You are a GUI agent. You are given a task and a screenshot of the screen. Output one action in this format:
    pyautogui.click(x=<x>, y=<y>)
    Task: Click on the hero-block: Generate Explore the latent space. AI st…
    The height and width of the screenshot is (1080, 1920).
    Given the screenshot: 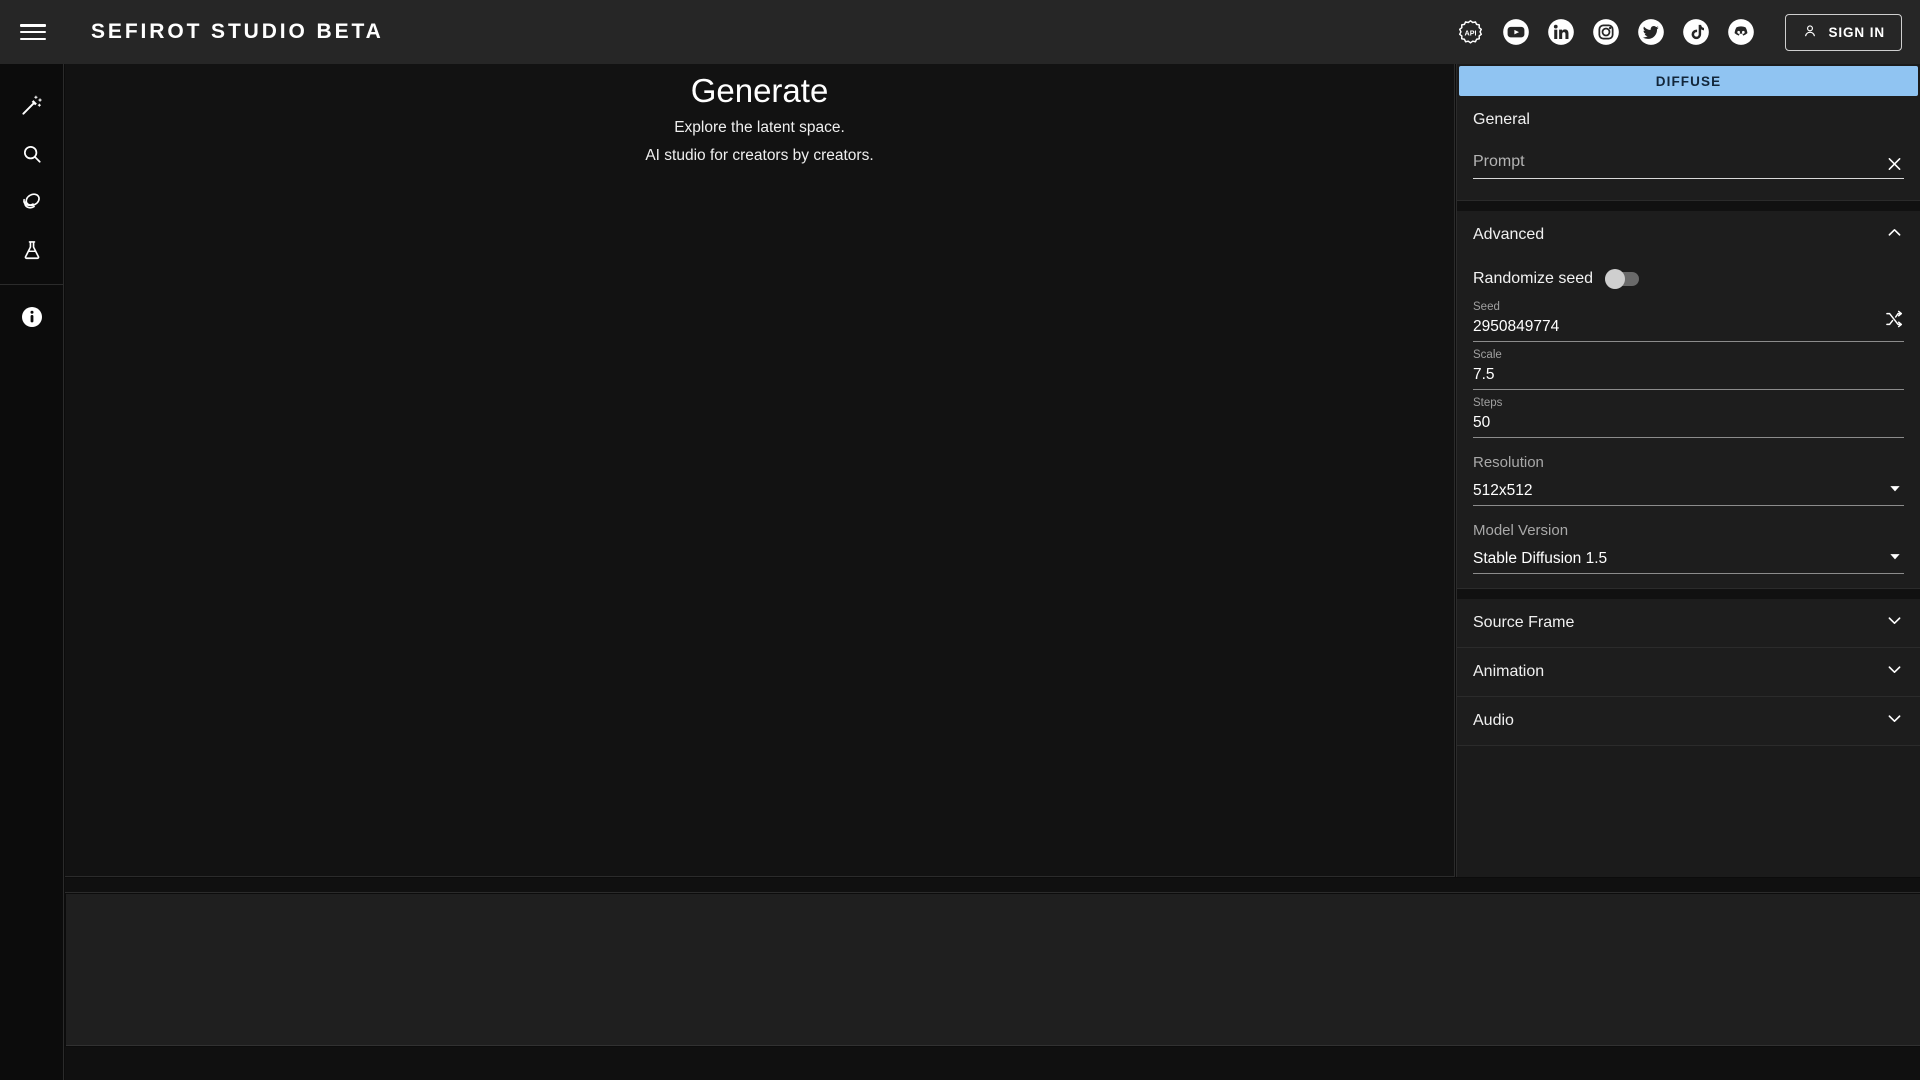 What is the action you would take?
    pyautogui.click(x=759, y=117)
    